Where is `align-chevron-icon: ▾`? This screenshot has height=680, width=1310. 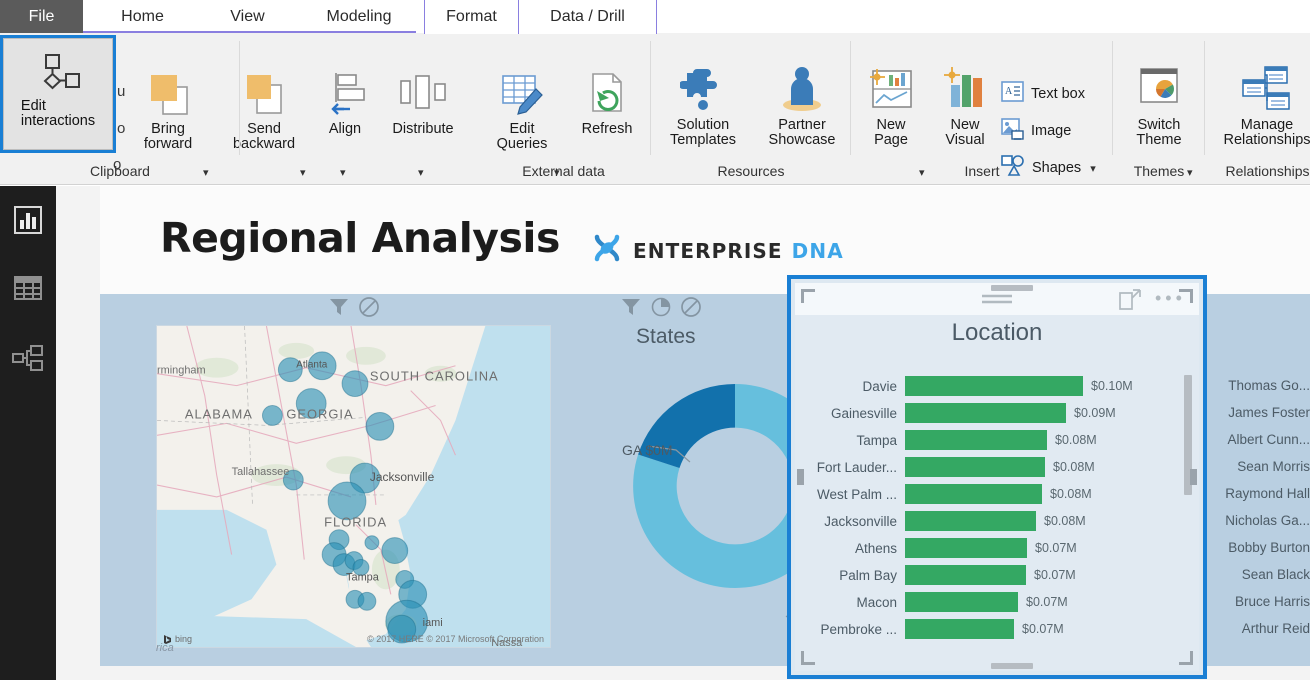
align-chevron-icon: ▾ is located at coordinates (343, 172).